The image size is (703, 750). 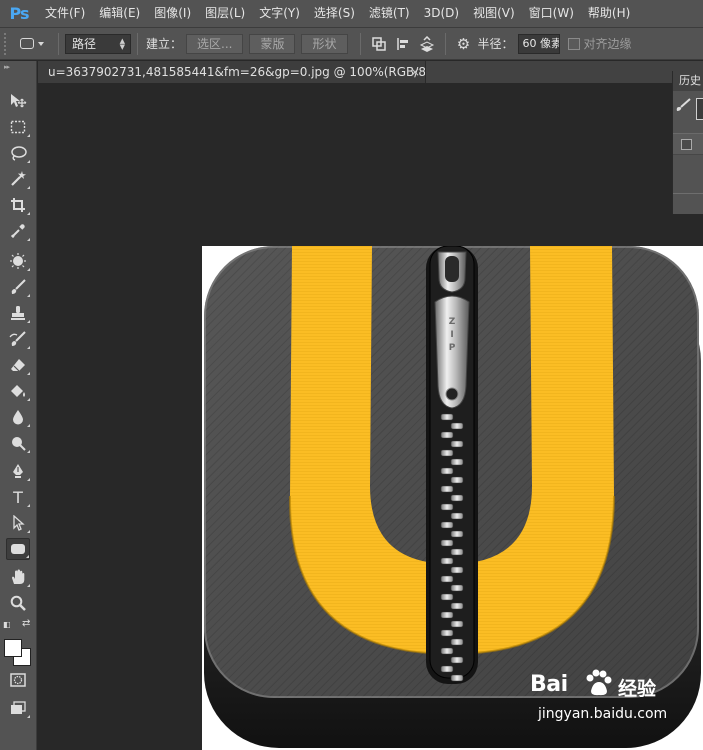 I want to click on pen-tool, so click(x=18, y=471).